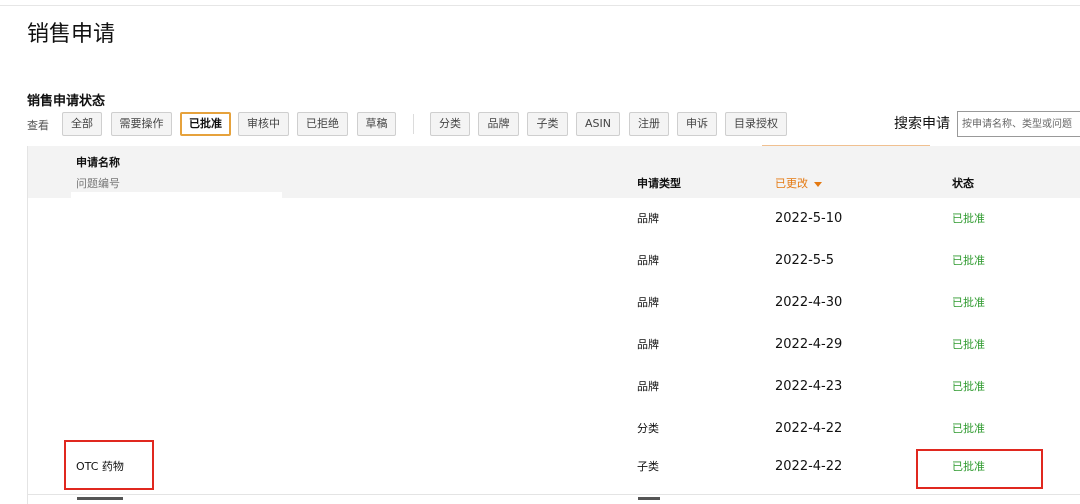  What do you see at coordinates (450, 124) in the screenshot?
I see `filter-category-button: 分类` at bounding box center [450, 124].